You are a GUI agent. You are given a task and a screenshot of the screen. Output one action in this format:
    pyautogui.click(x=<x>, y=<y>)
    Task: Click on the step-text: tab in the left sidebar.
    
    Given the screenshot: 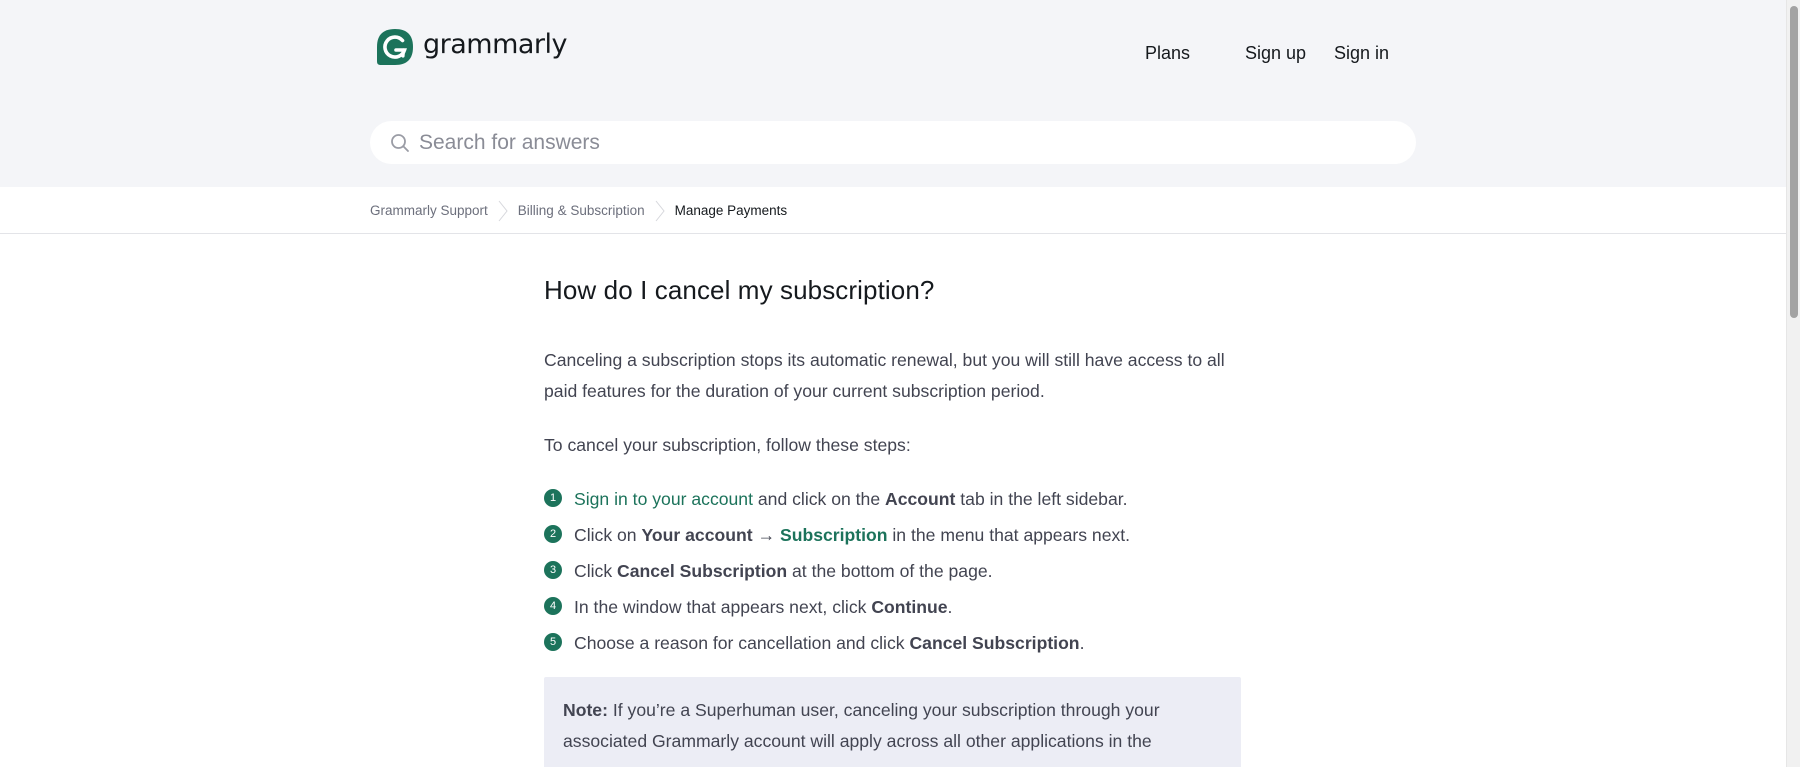 What is the action you would take?
    pyautogui.click(x=1041, y=499)
    